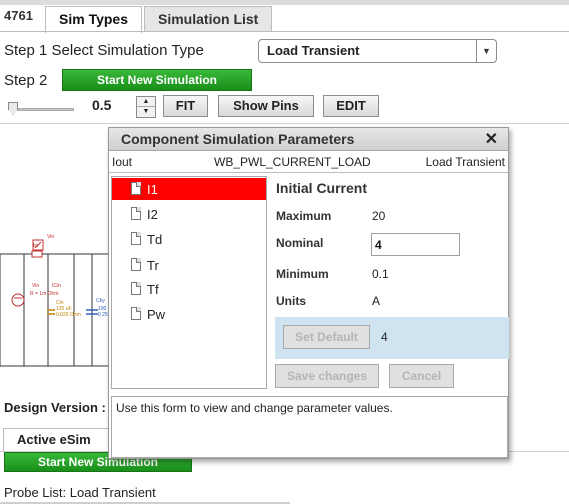 This screenshot has width=569, height=504. What do you see at coordinates (380, 274) in the screenshot?
I see `minimum-value: 0.1` at bounding box center [380, 274].